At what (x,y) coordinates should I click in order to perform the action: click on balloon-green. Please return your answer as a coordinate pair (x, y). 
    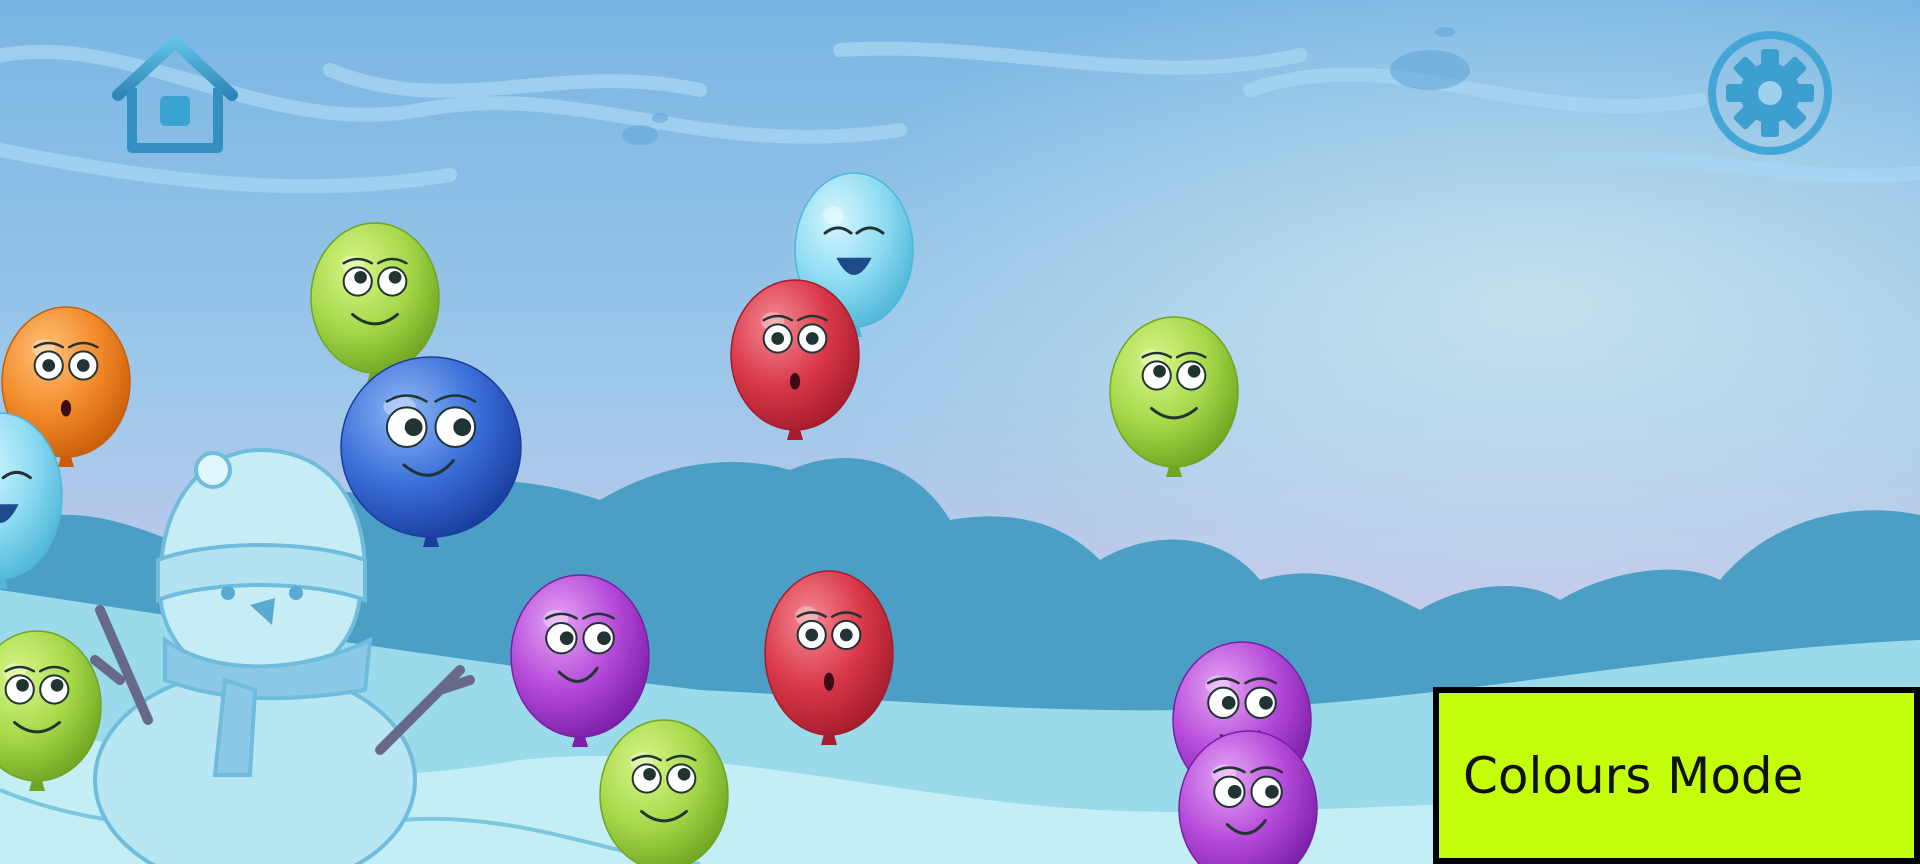
    Looking at the image, I should click on (664, 791).